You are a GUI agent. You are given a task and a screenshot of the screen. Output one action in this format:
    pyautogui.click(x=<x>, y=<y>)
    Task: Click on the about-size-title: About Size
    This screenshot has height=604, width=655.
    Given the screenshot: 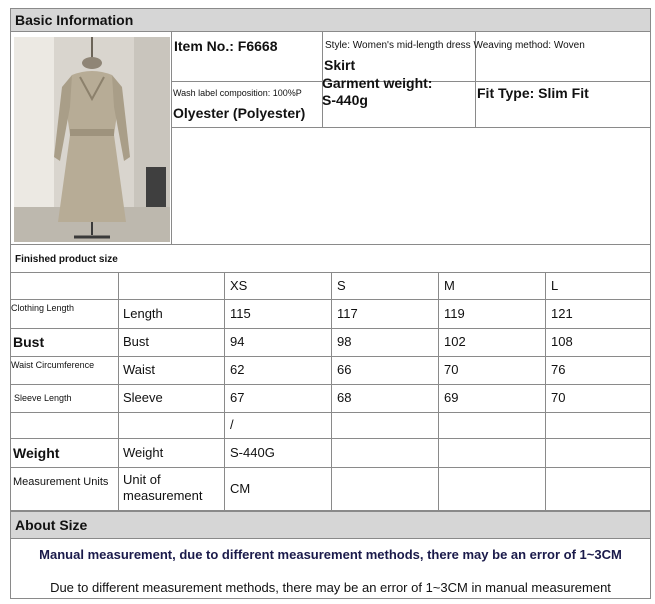 What is the action you would take?
    pyautogui.click(x=51, y=525)
    